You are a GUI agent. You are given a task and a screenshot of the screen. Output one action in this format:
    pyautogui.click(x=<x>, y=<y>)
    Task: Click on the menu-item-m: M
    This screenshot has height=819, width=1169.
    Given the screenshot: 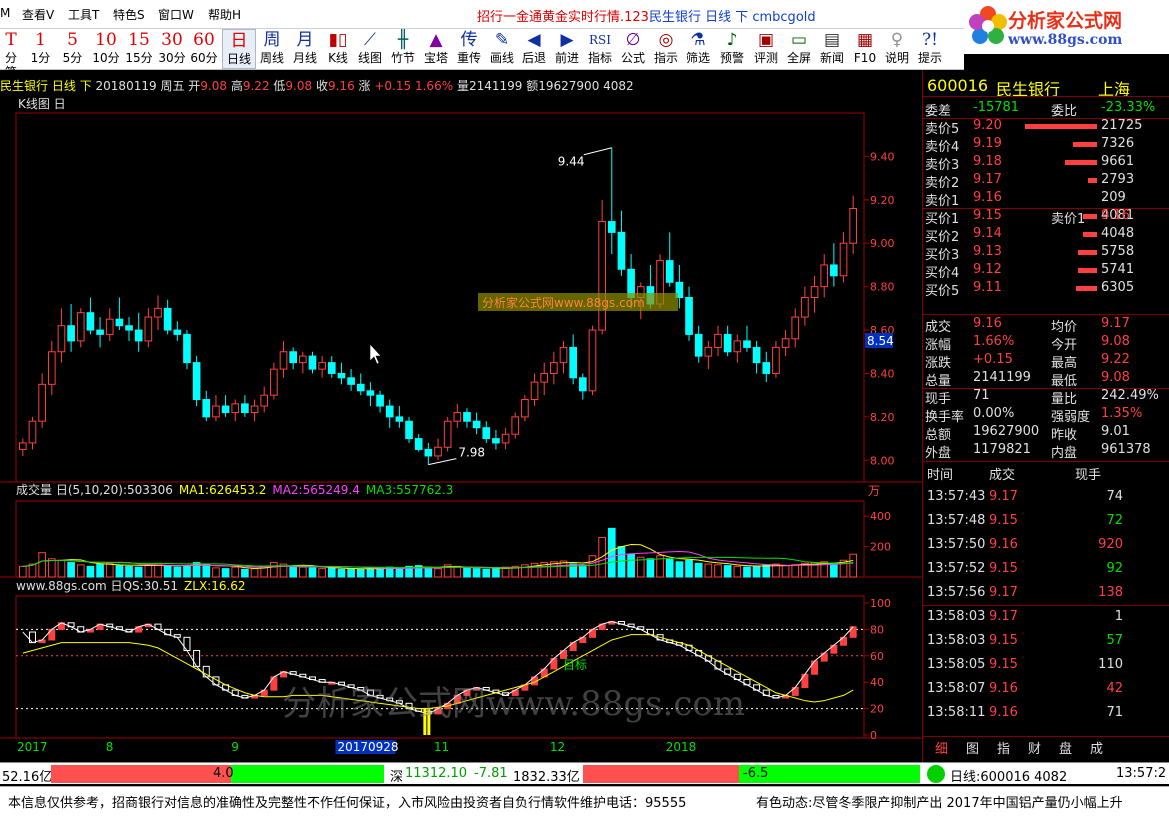 What is the action you would take?
    pyautogui.click(x=5, y=13)
    